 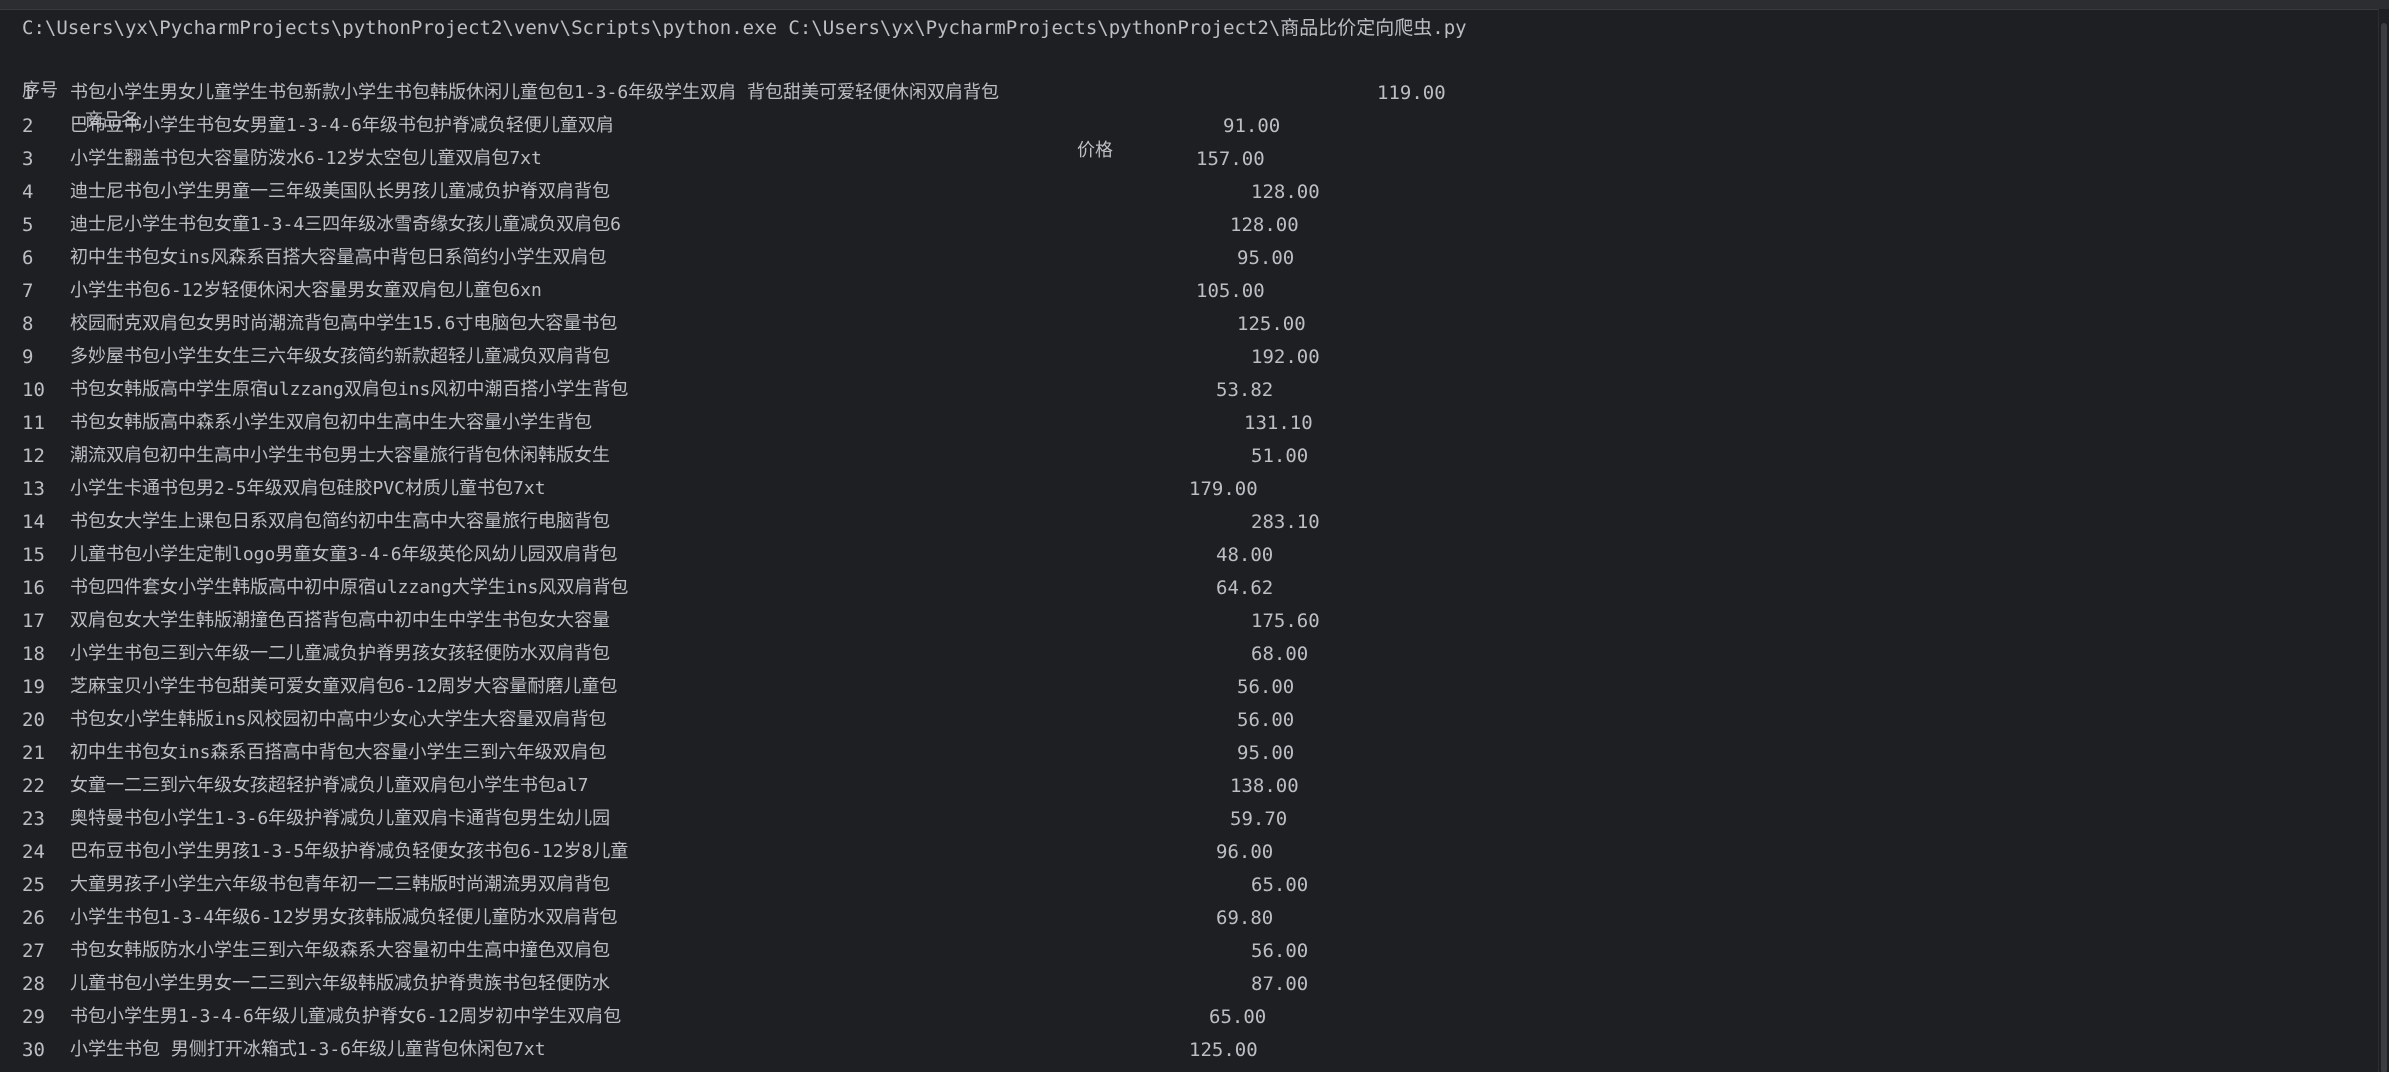 I want to click on row-price: 125.00, so click(x=1223, y=1050).